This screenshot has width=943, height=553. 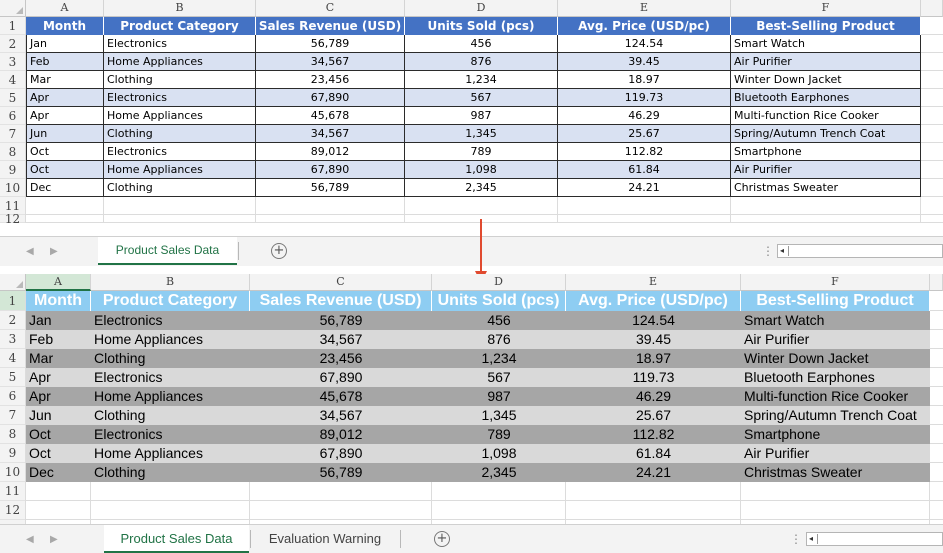 What do you see at coordinates (65, 26) in the screenshot?
I see `table-header-cell: Month` at bounding box center [65, 26].